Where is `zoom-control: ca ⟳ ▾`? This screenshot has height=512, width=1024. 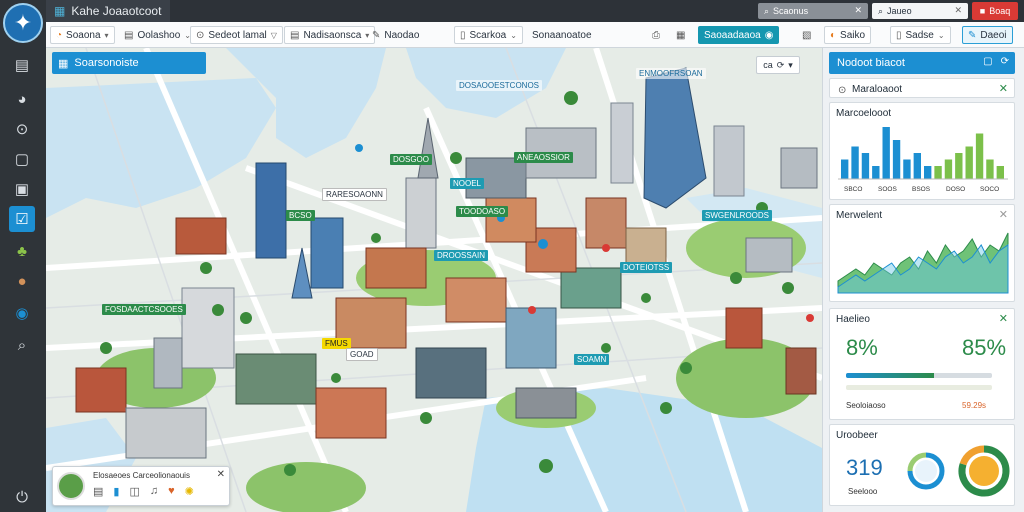 zoom-control: ca ⟳ ▾ is located at coordinates (778, 65).